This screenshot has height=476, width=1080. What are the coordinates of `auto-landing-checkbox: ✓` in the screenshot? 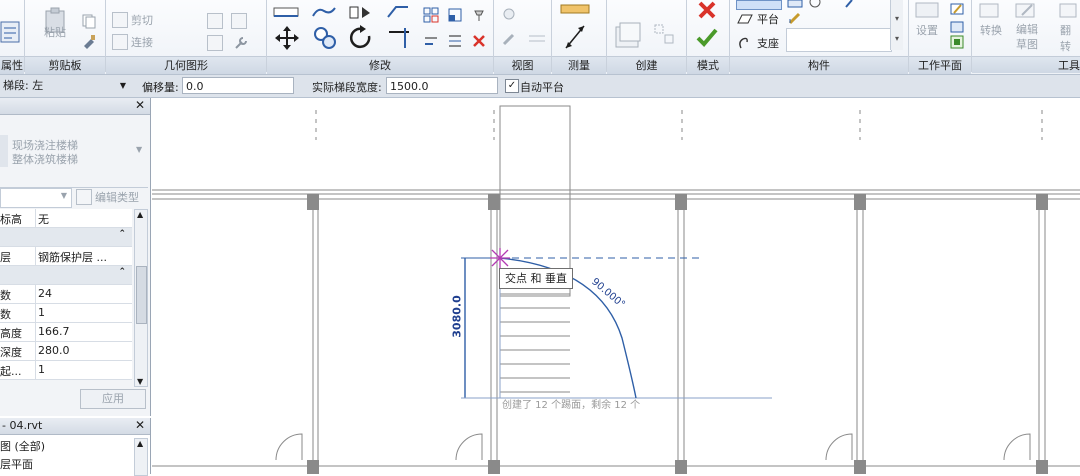 It's located at (512, 86).